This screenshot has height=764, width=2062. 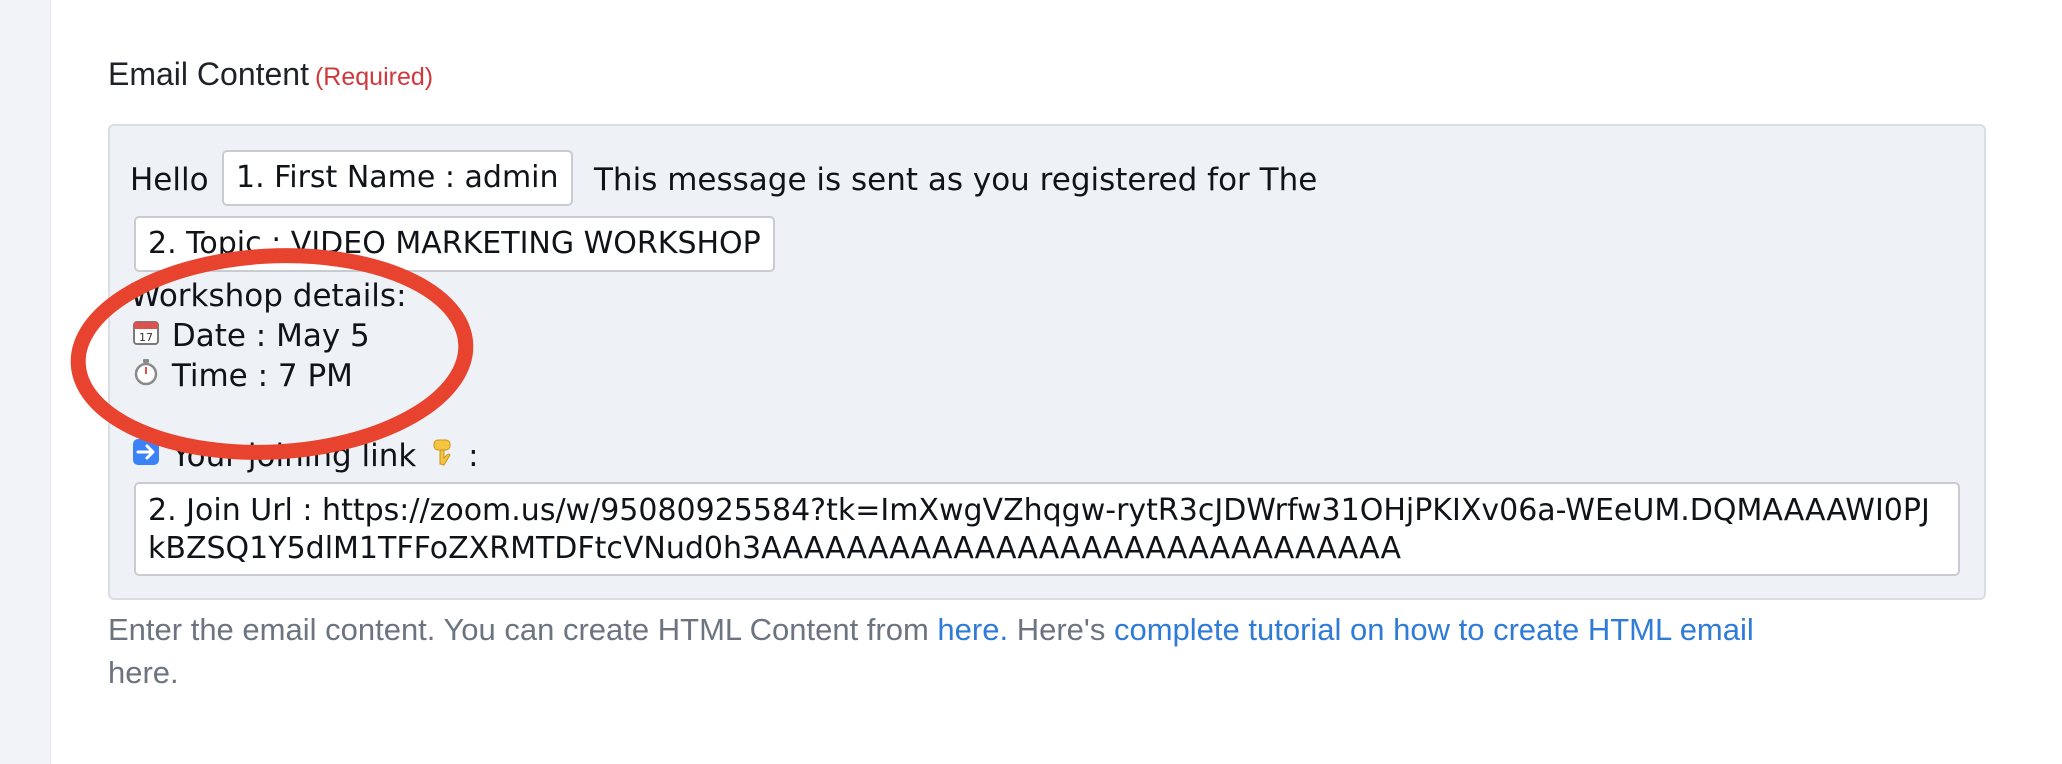 I want to click on greeting-text: Hello, so click(x=169, y=180).